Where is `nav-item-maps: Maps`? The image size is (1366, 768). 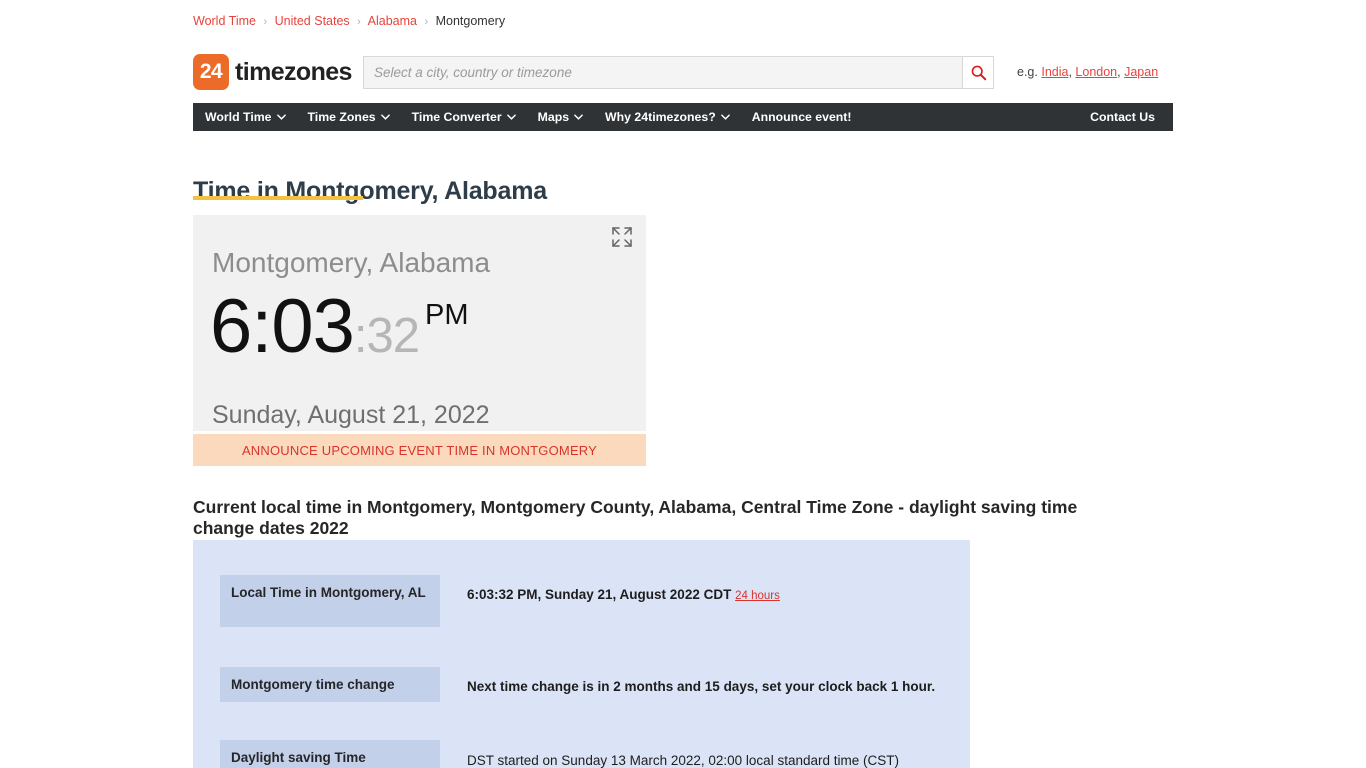 nav-item-maps: Maps is located at coordinates (560, 117).